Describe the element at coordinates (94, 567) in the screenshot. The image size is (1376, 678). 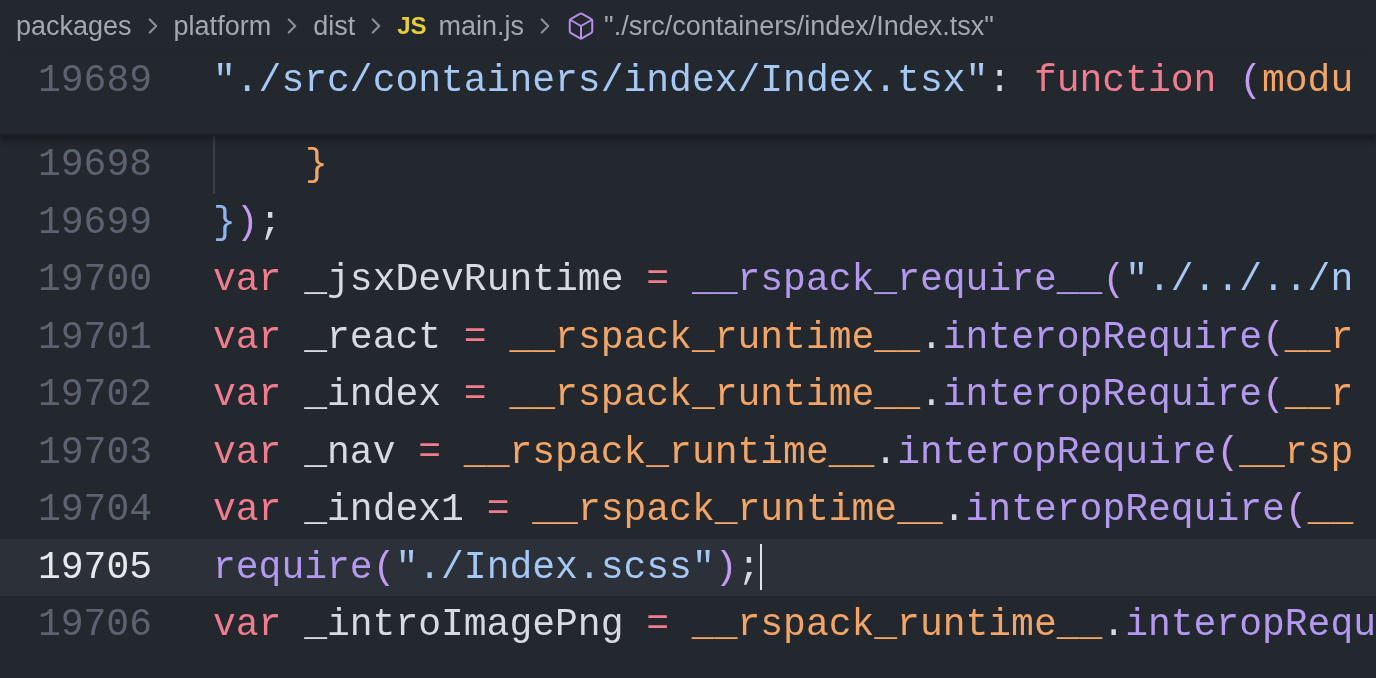
I see `line-number: 19705` at that location.